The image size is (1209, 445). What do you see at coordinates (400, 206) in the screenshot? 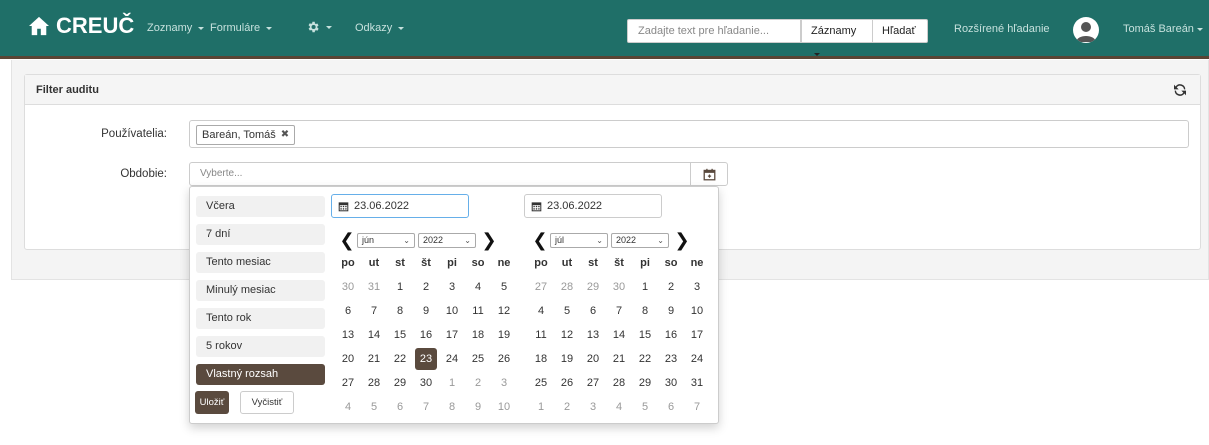
I see `start-date-input: 23.06.2022` at bounding box center [400, 206].